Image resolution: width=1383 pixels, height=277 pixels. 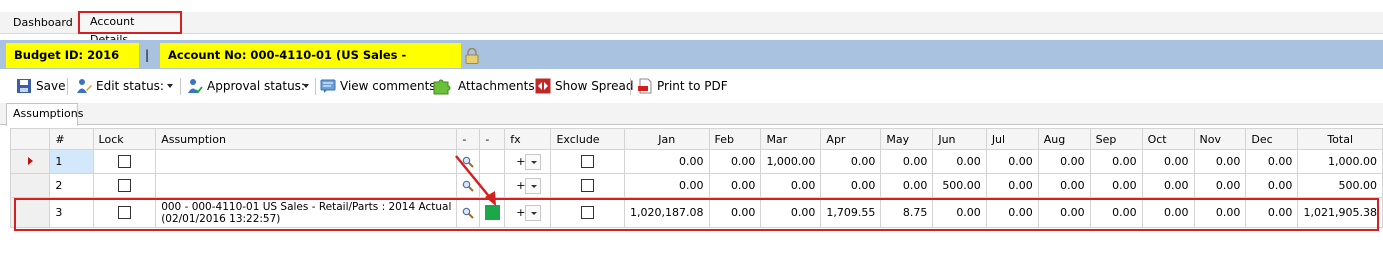 I want to click on header-sep: Sep, so click(x=1116, y=139).